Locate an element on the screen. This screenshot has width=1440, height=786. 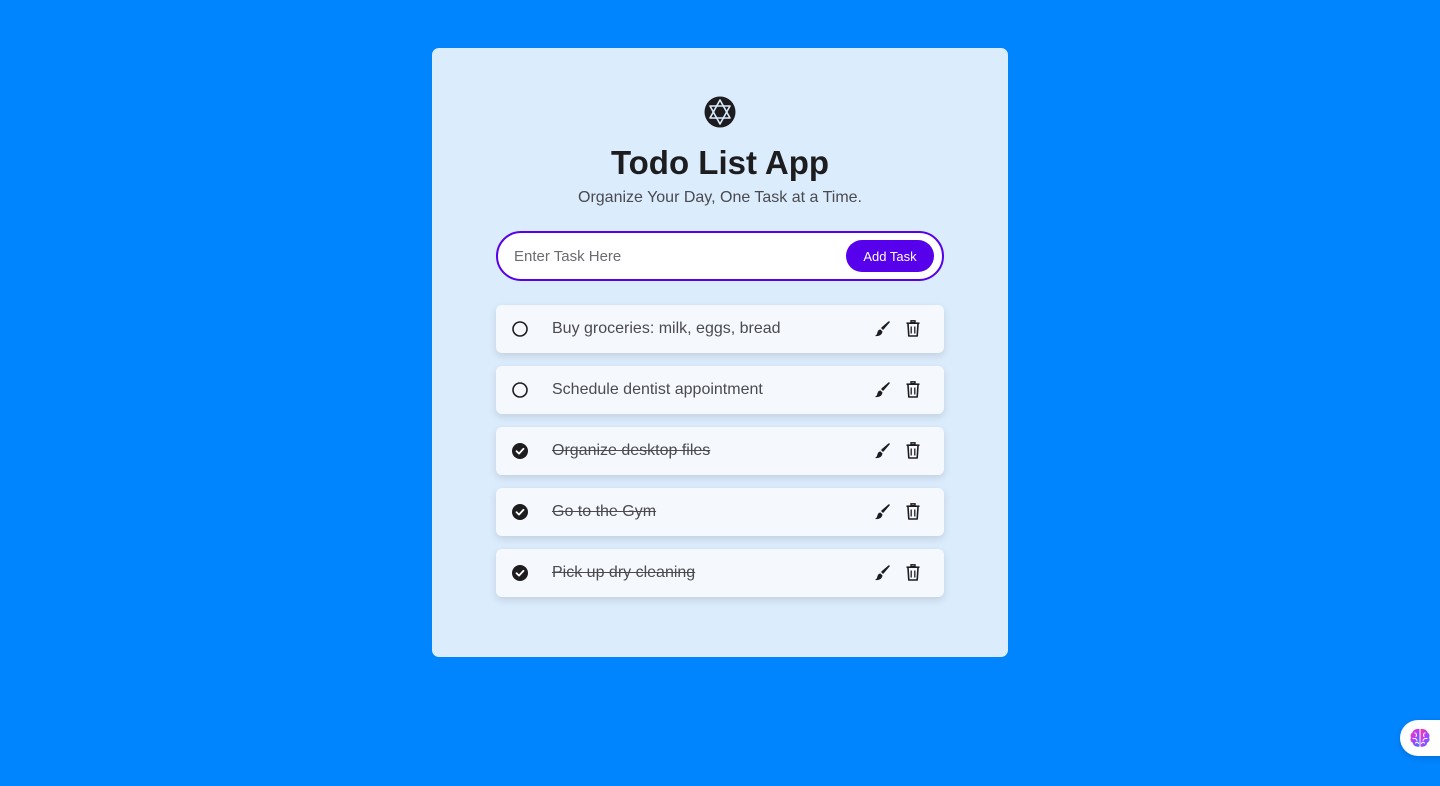
task-input is located at coordinates (674, 256).